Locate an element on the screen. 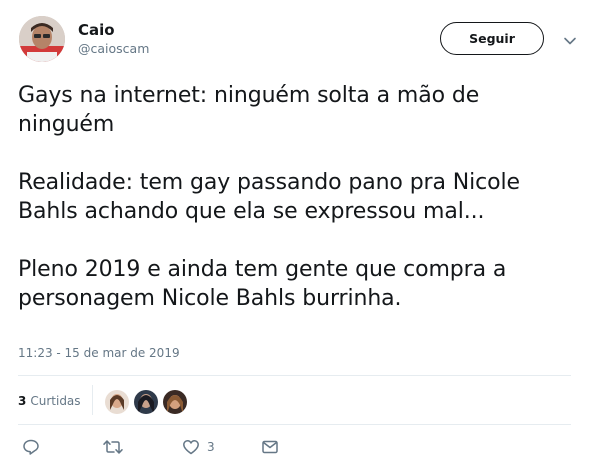 Image resolution: width=589 pixels, height=474 pixels. heart-icon is located at coordinates (191, 447).